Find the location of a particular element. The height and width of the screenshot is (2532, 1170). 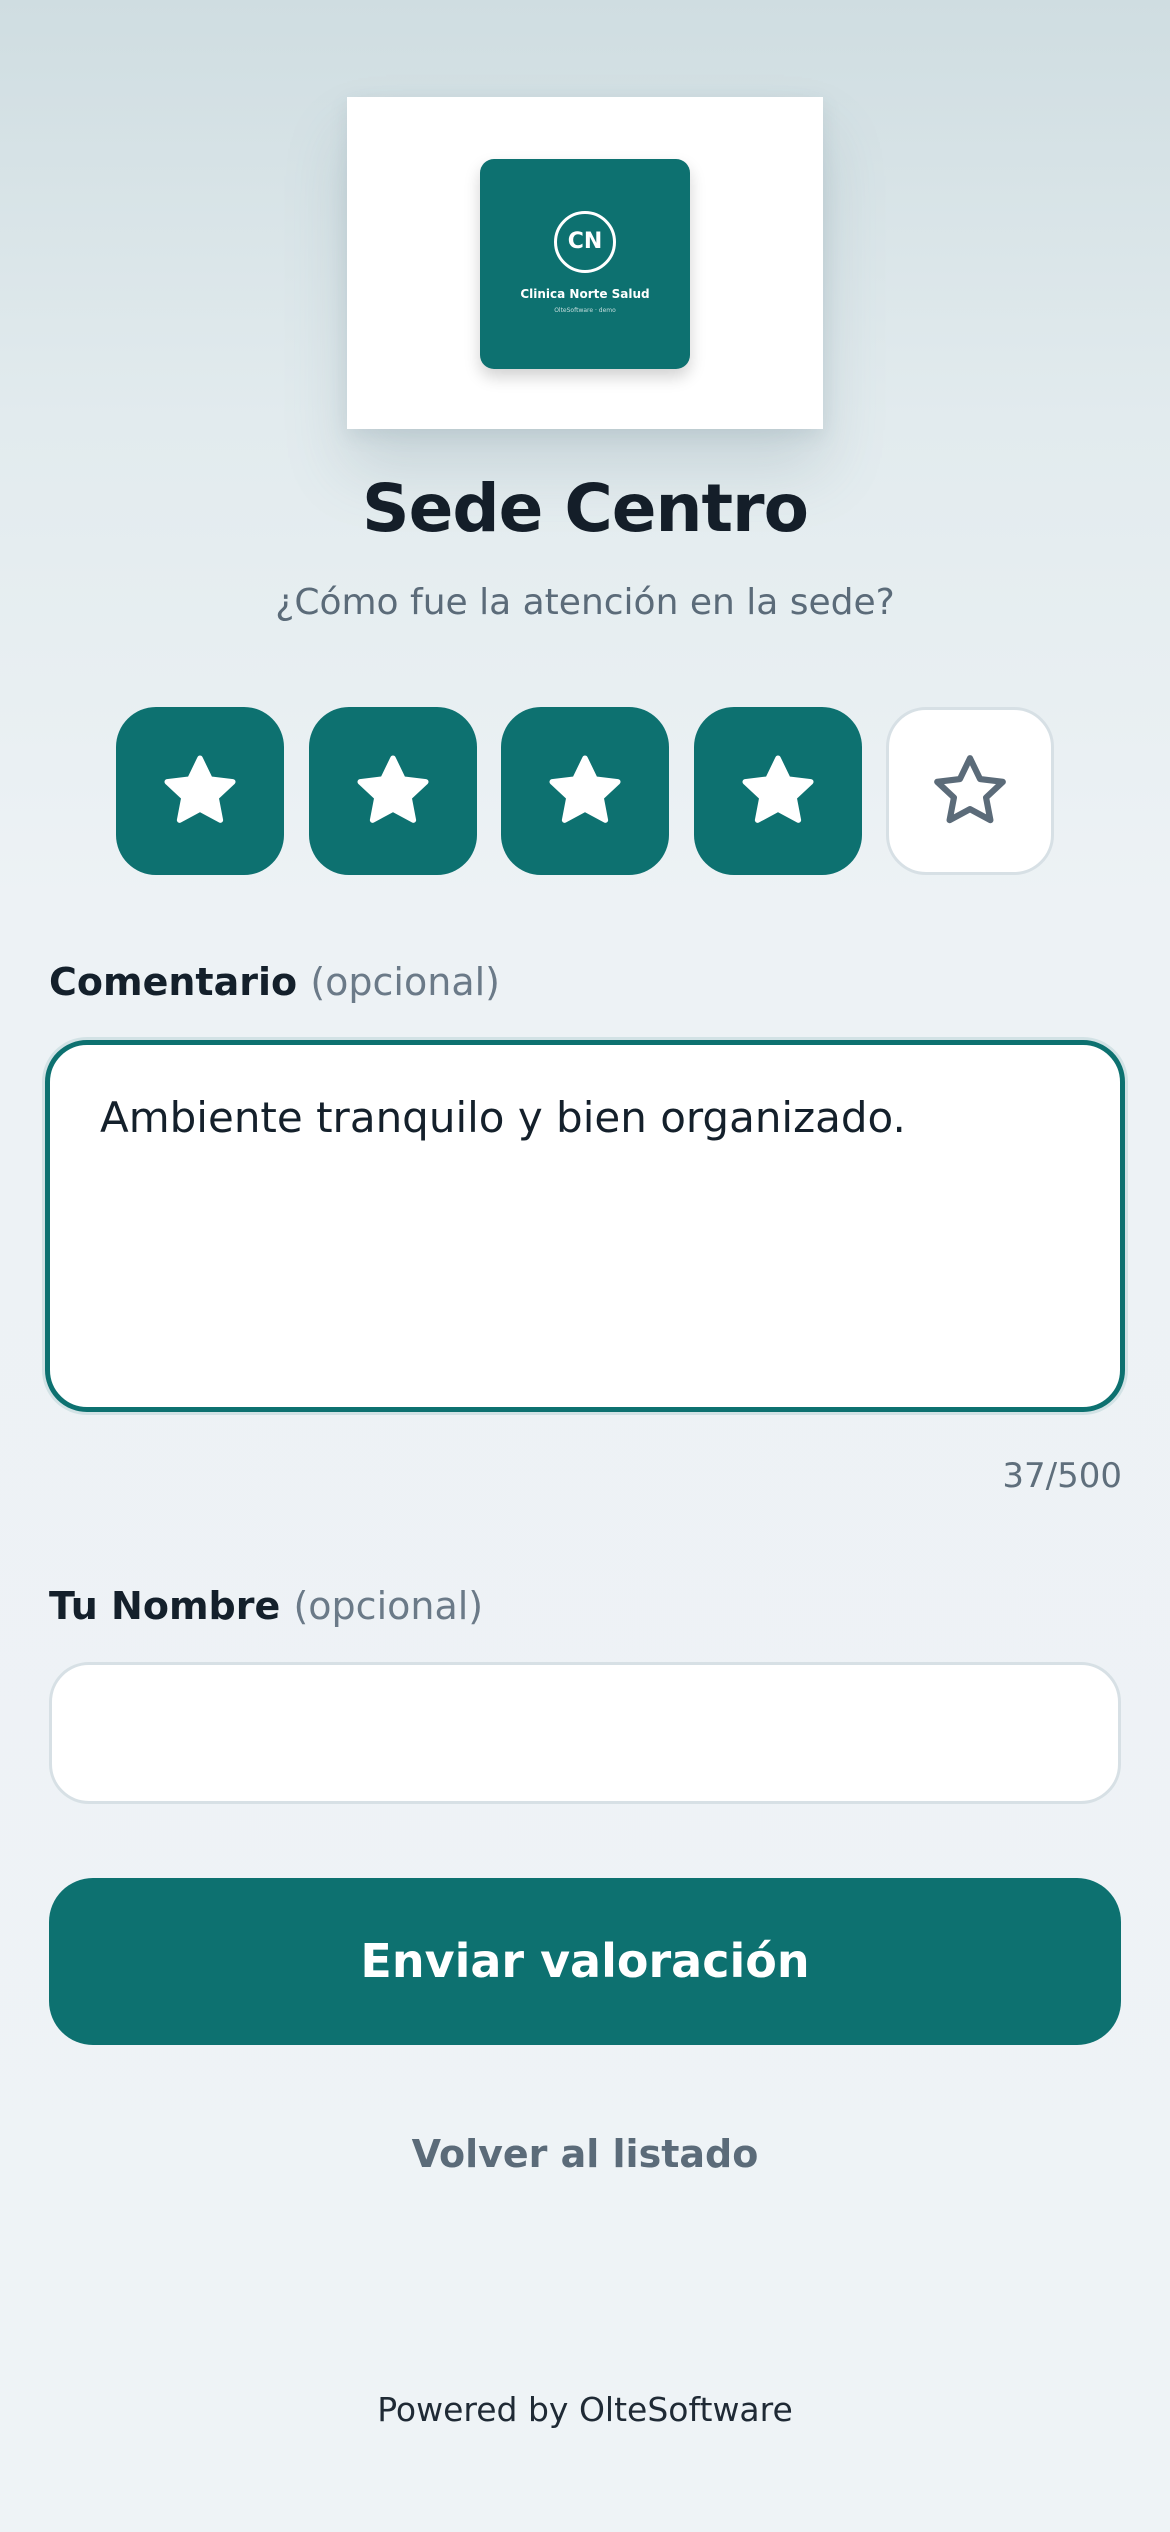

page-subtitle: ¿Cómo fue la atención en la sede? is located at coordinates (585, 602).